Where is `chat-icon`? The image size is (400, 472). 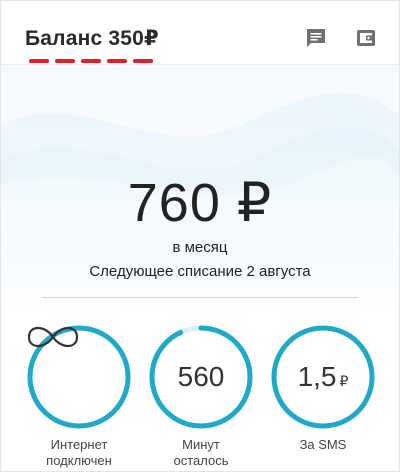 chat-icon is located at coordinates (316, 38).